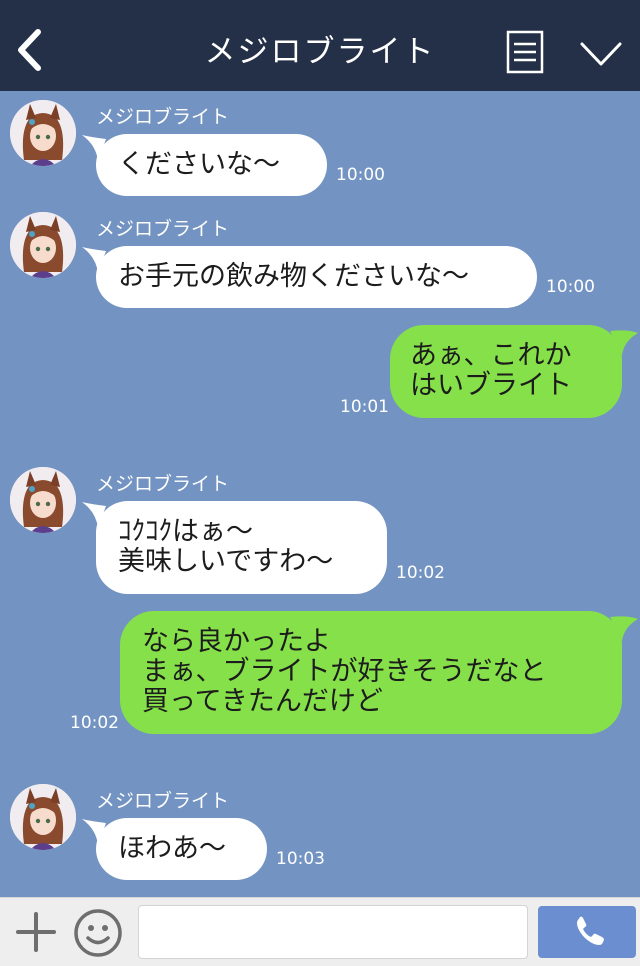 The height and width of the screenshot is (966, 640). Describe the element at coordinates (590, 930) in the screenshot. I see `phone-icon` at that location.